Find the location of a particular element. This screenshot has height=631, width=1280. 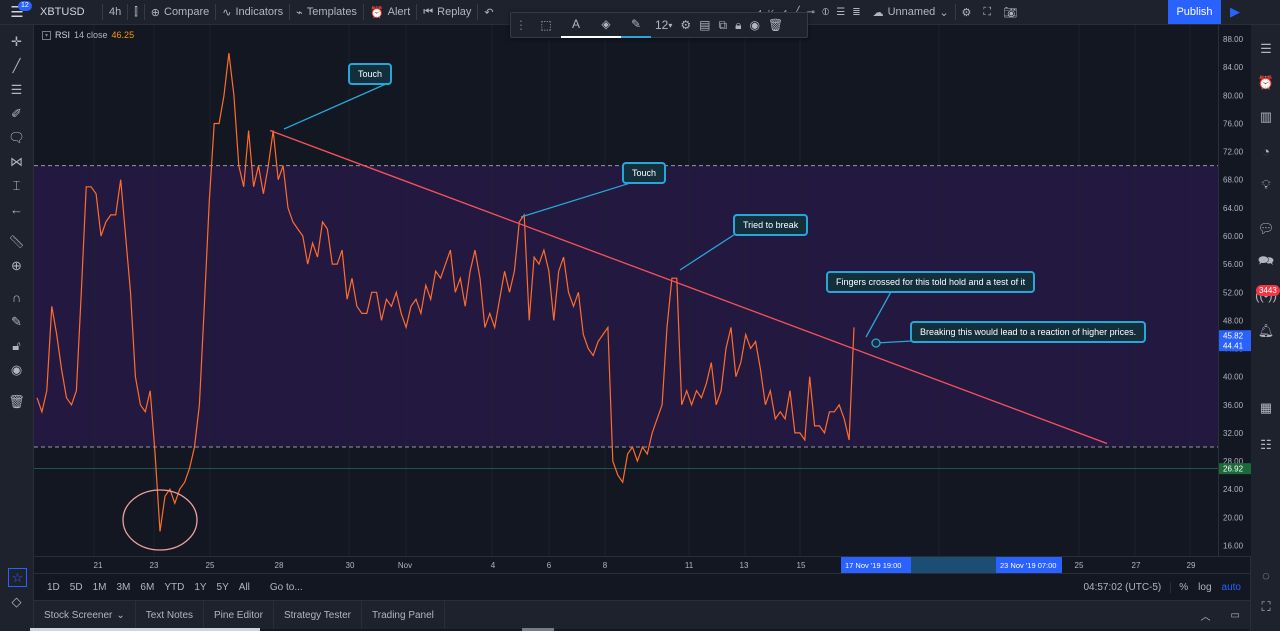

settings-button: ⚙ is located at coordinates (967, 12).